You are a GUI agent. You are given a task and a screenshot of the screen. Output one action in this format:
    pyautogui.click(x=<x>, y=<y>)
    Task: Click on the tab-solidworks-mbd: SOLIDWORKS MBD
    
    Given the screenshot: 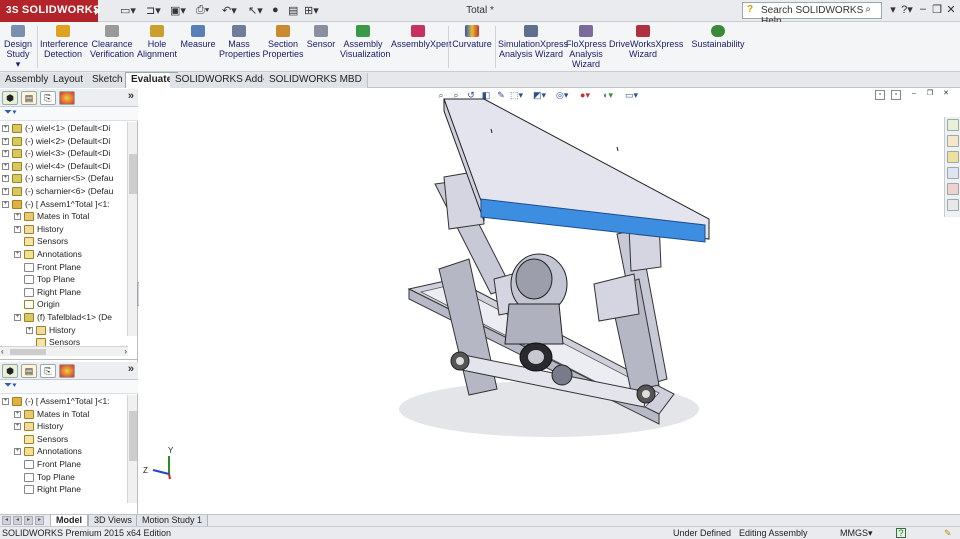 What is the action you would take?
    pyautogui.click(x=316, y=80)
    